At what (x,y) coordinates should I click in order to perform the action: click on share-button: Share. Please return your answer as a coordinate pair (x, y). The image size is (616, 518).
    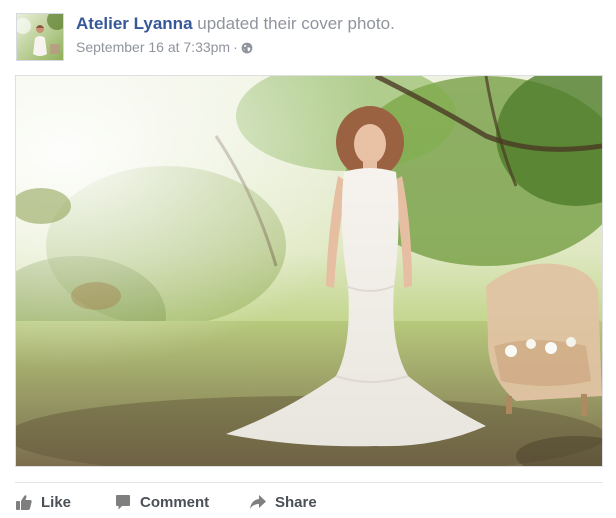
    Looking at the image, I should click on (283, 502).